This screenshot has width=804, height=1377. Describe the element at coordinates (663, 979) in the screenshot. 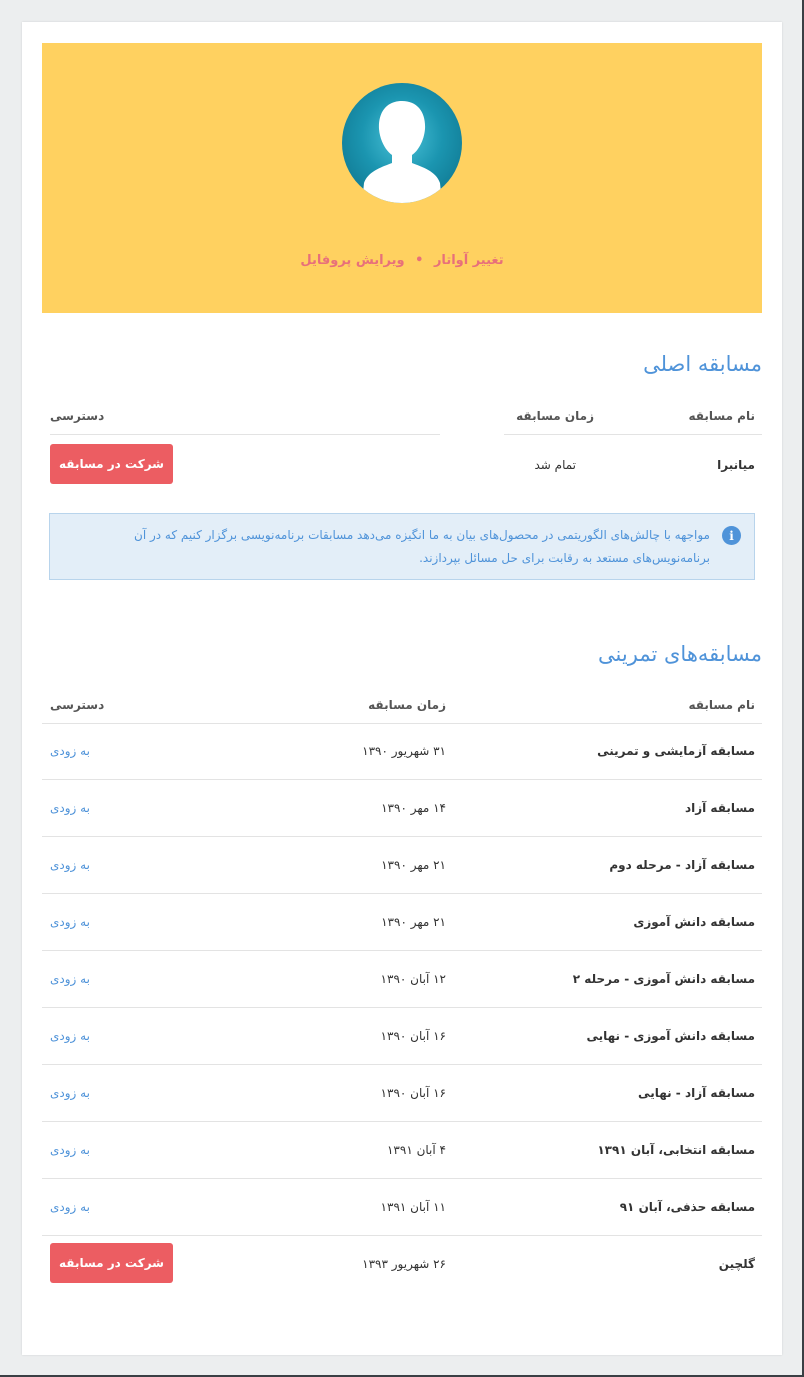

I see `practice-row-name: مسابقه دانش آموزی - مرحله ۲` at that location.